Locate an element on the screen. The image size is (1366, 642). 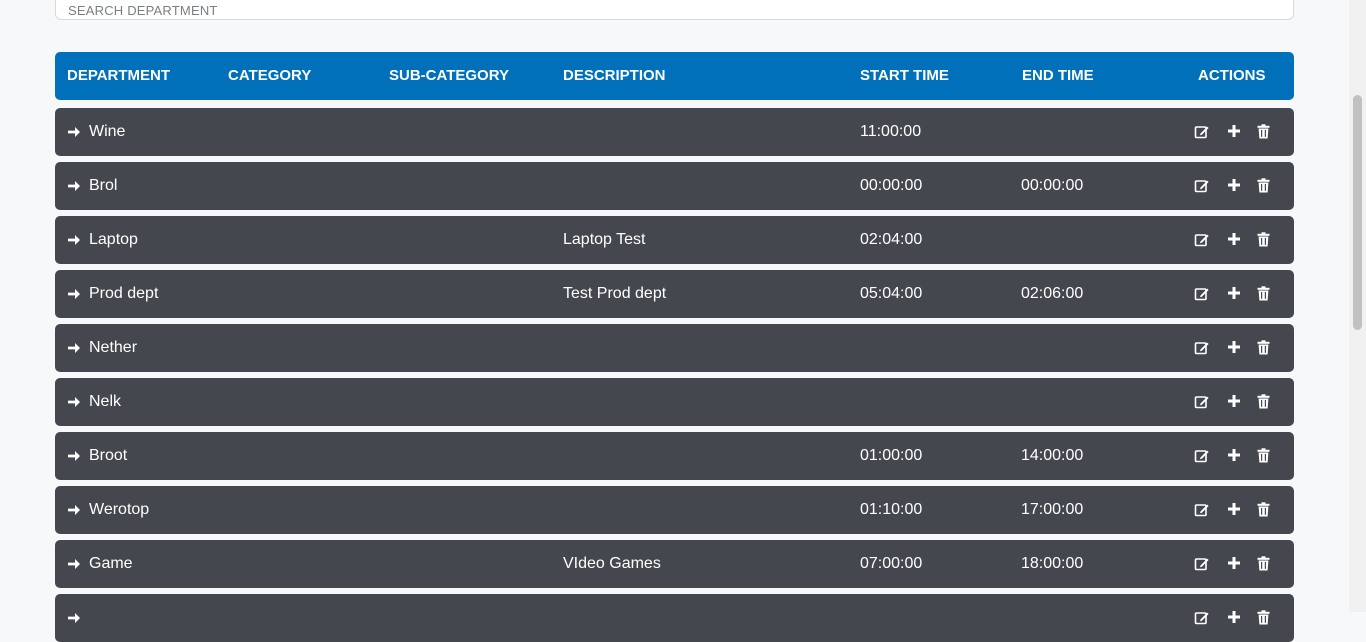
cell-start-time: 07:00:00 is located at coordinates (891, 563).